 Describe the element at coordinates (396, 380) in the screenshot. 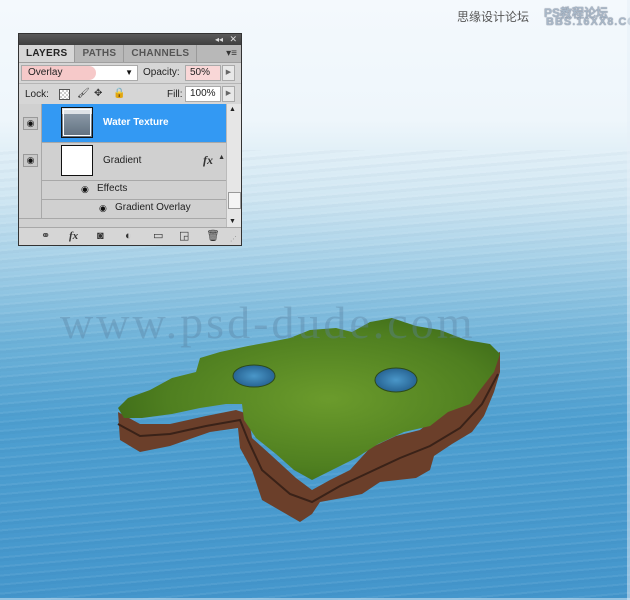

I see `island-pool-right` at that location.